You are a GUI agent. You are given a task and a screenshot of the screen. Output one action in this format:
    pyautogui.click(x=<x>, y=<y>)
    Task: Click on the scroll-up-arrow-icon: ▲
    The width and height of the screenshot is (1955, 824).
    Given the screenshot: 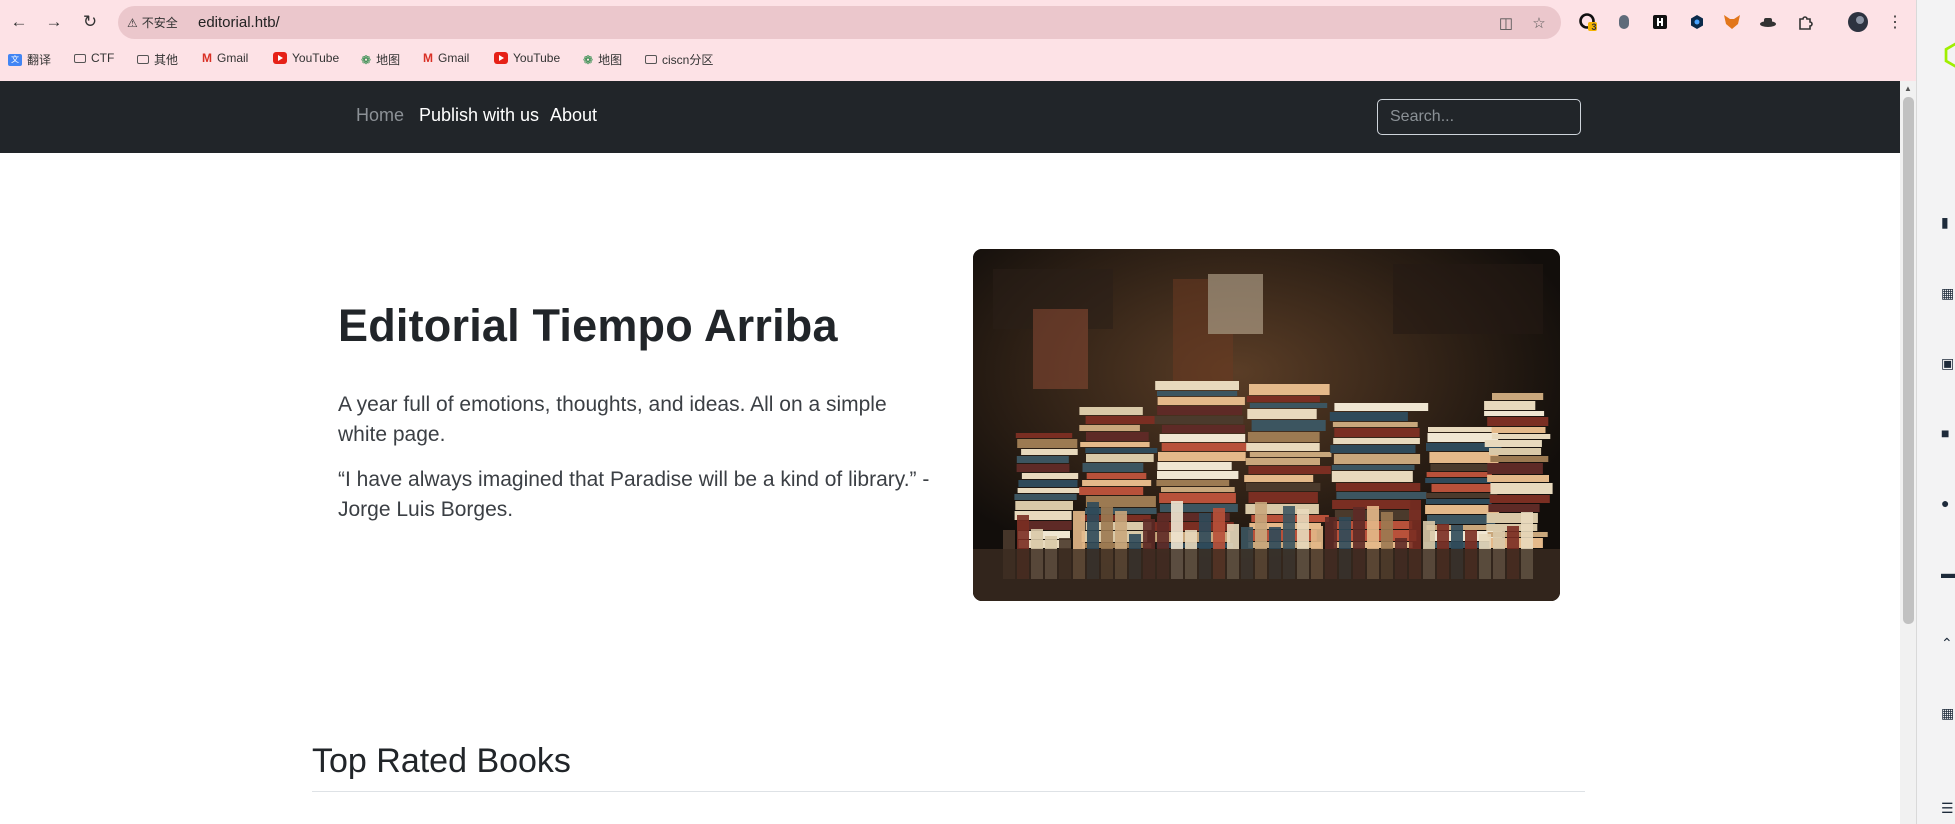 What is the action you would take?
    pyautogui.click(x=1908, y=88)
    